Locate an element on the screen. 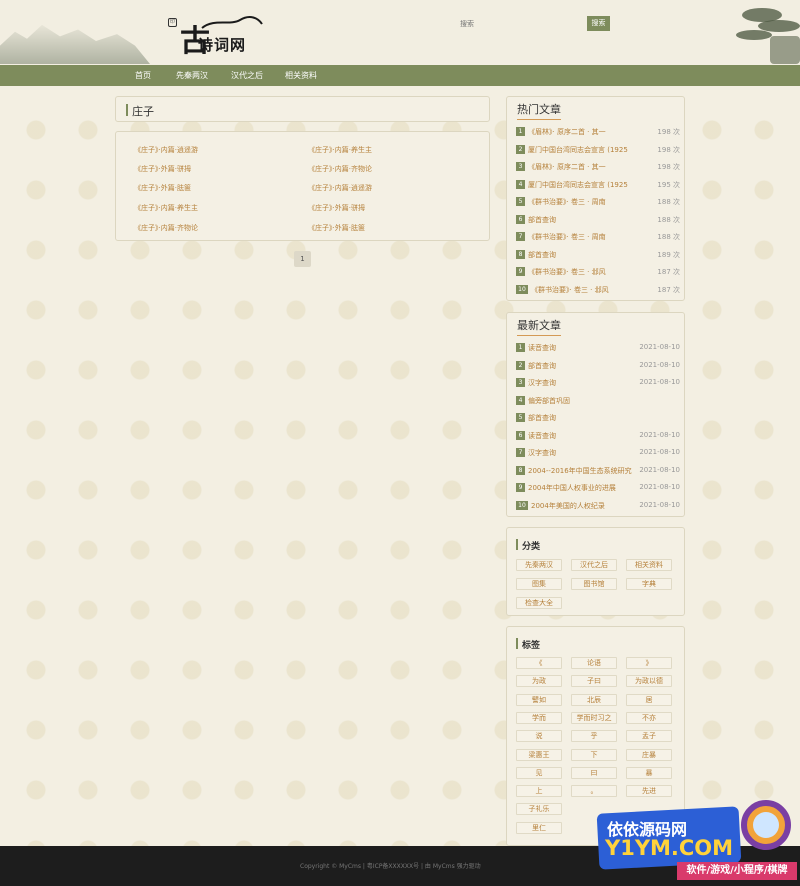 Image resolution: width=800 pixels, height=886 pixels. list-item: 9 2004年中国人权事业的进展 2021-08-10 is located at coordinates (598, 488).